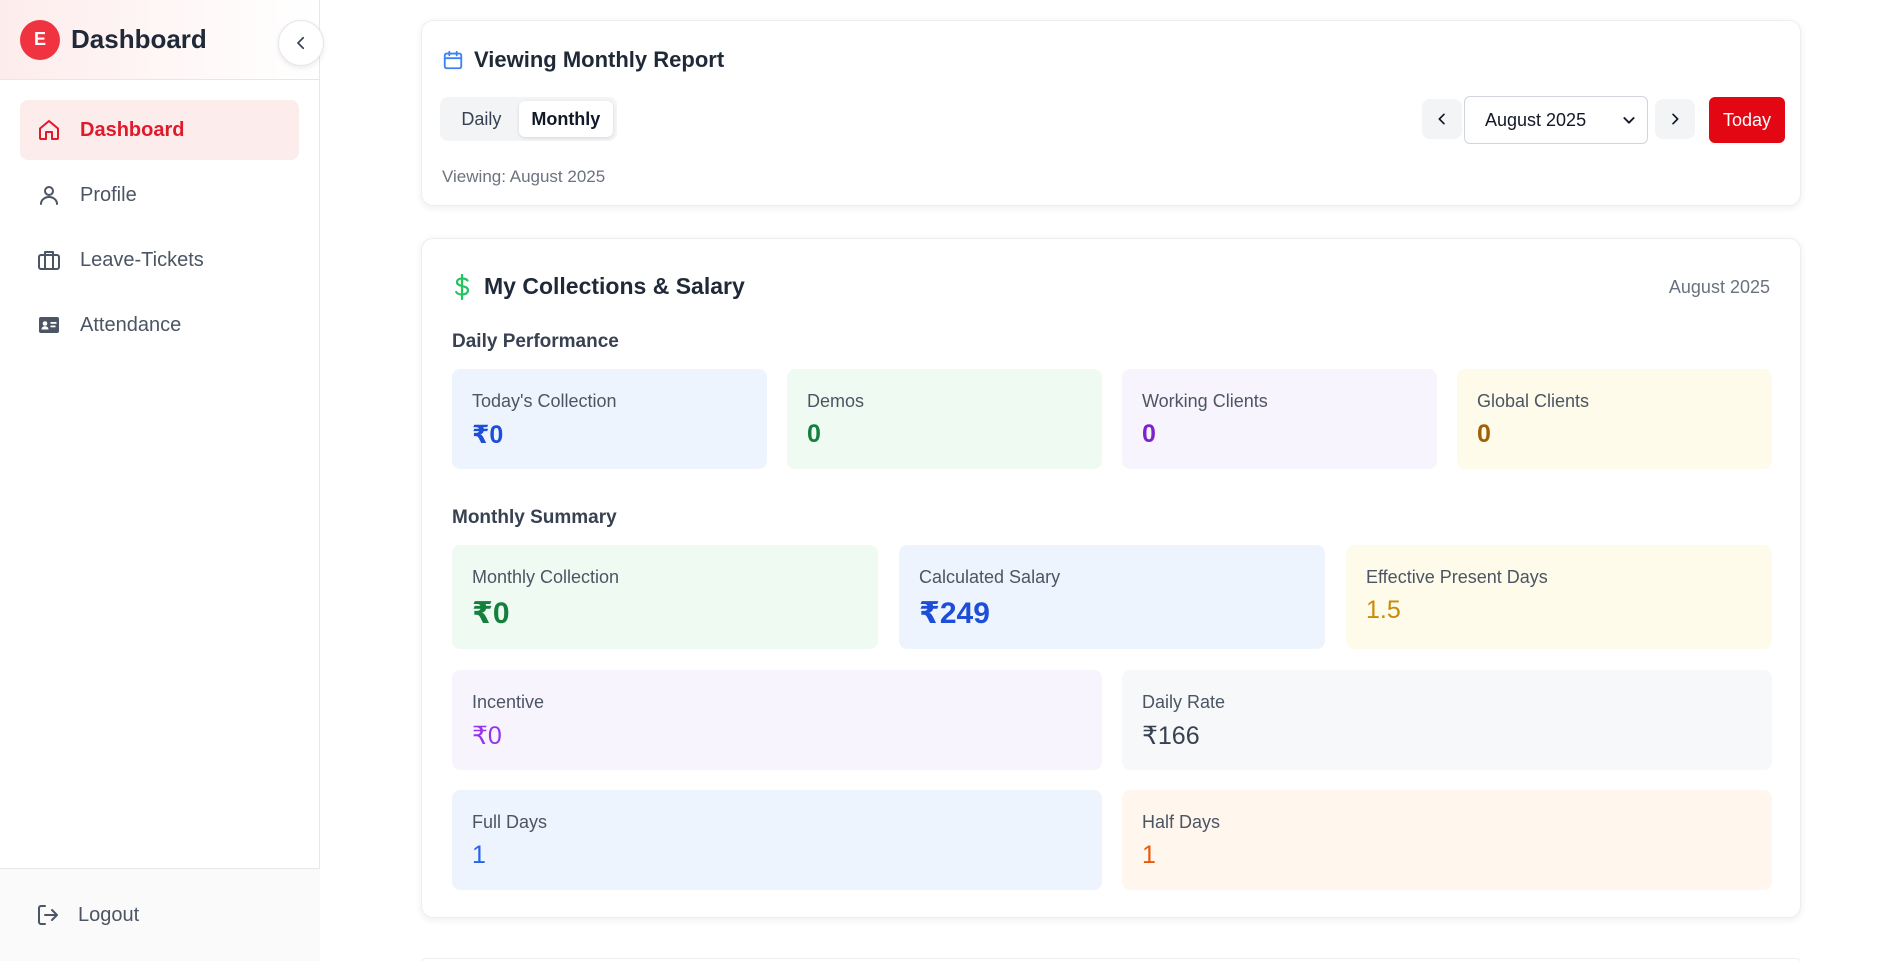 This screenshot has width=1898, height=961. Describe the element at coordinates (1447, 840) in the screenshot. I see `stat-half-days: Half Days 1` at that location.